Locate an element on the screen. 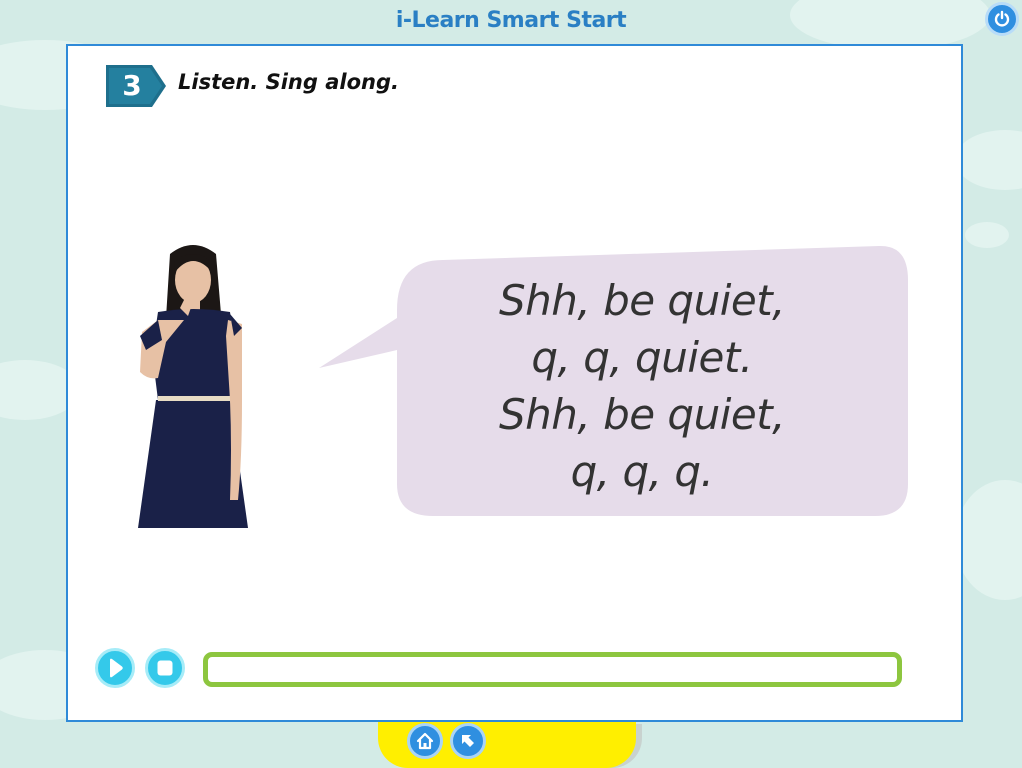 This screenshot has width=1022, height=768. app-title: i-Learn Smart Start is located at coordinates (511, 20).